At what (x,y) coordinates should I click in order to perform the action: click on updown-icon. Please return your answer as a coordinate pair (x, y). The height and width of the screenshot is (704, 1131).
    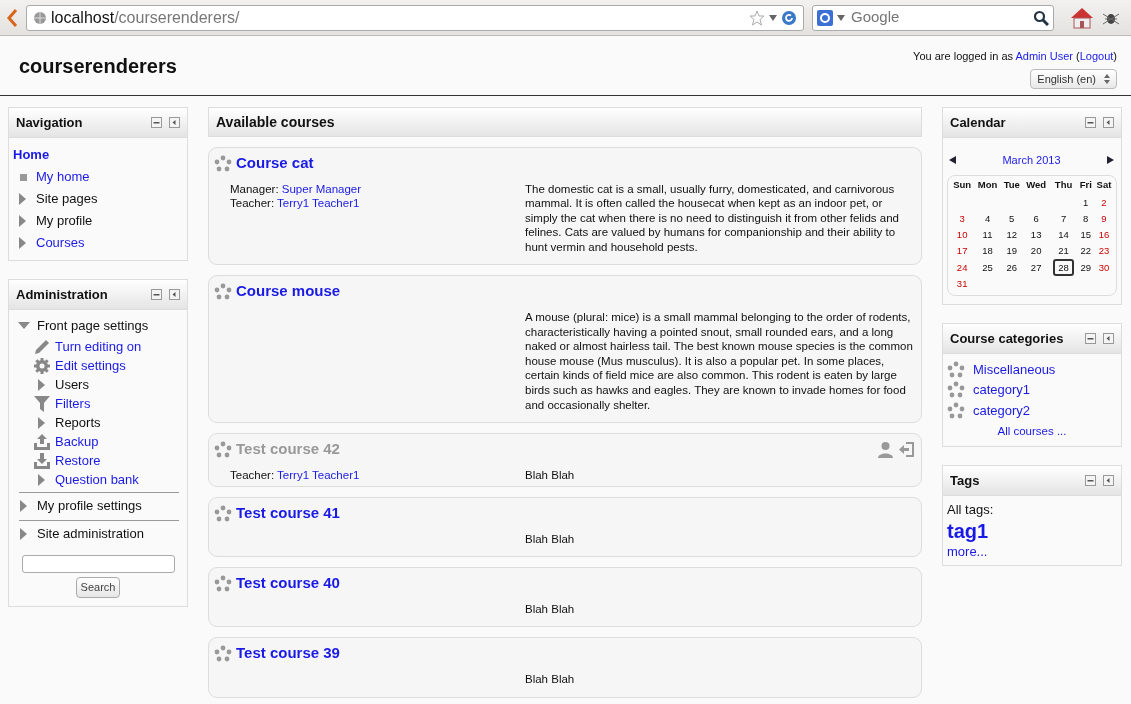
    Looking at the image, I should click on (1107, 78).